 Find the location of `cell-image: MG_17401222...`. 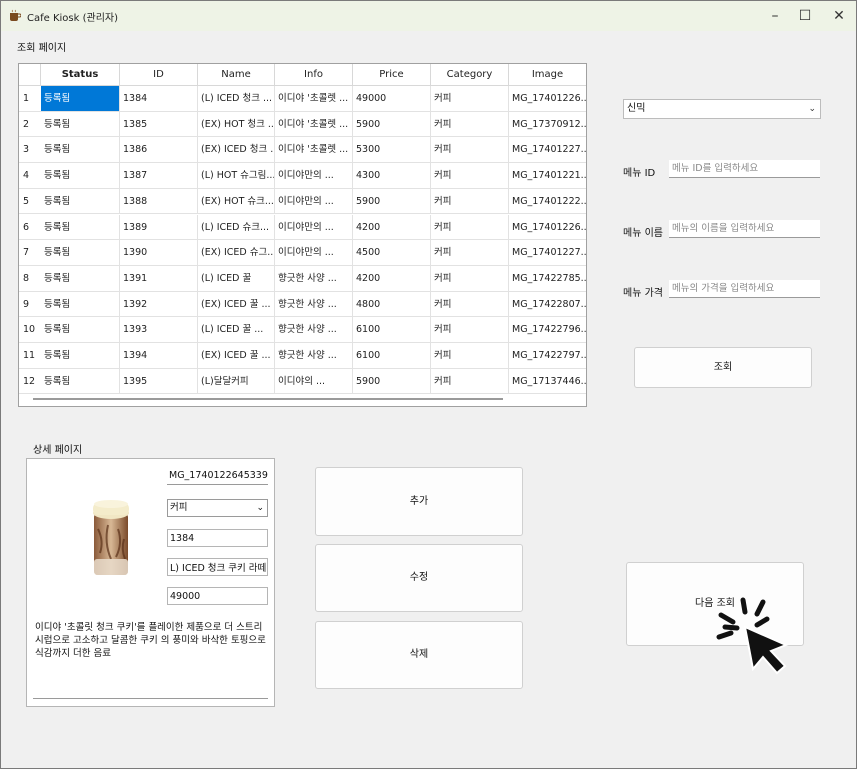

cell-image: MG_17401222... is located at coordinates (547, 202).